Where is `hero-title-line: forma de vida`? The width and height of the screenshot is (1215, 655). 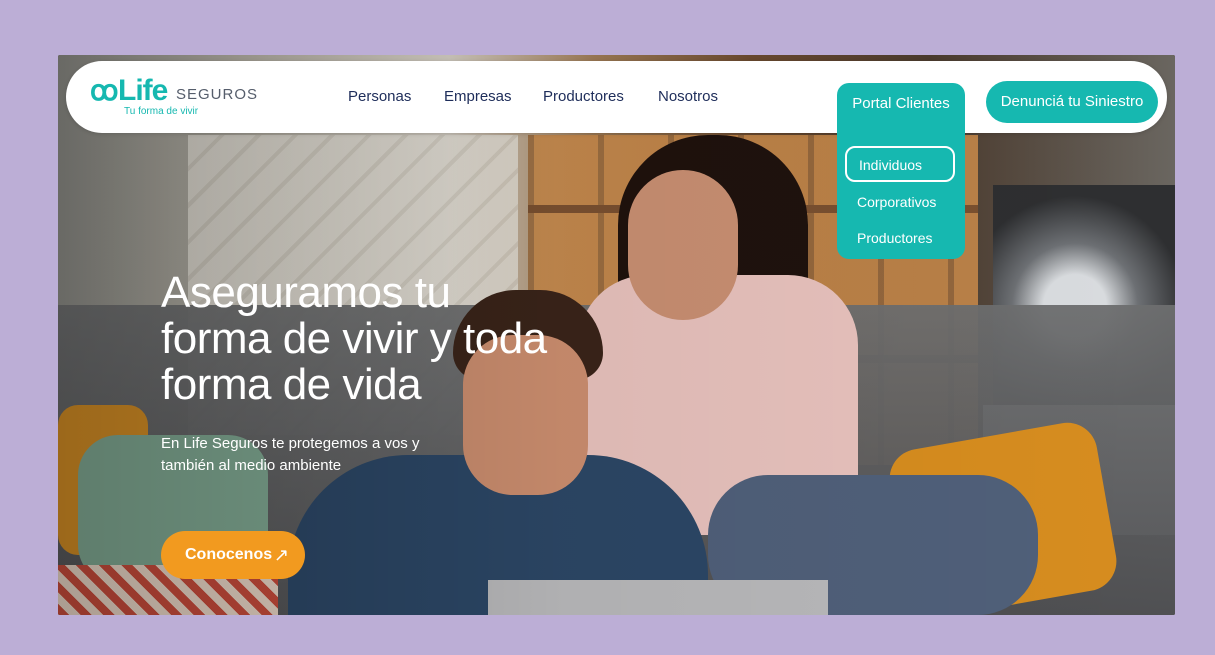
hero-title-line: forma de vida is located at coordinates (291, 384).